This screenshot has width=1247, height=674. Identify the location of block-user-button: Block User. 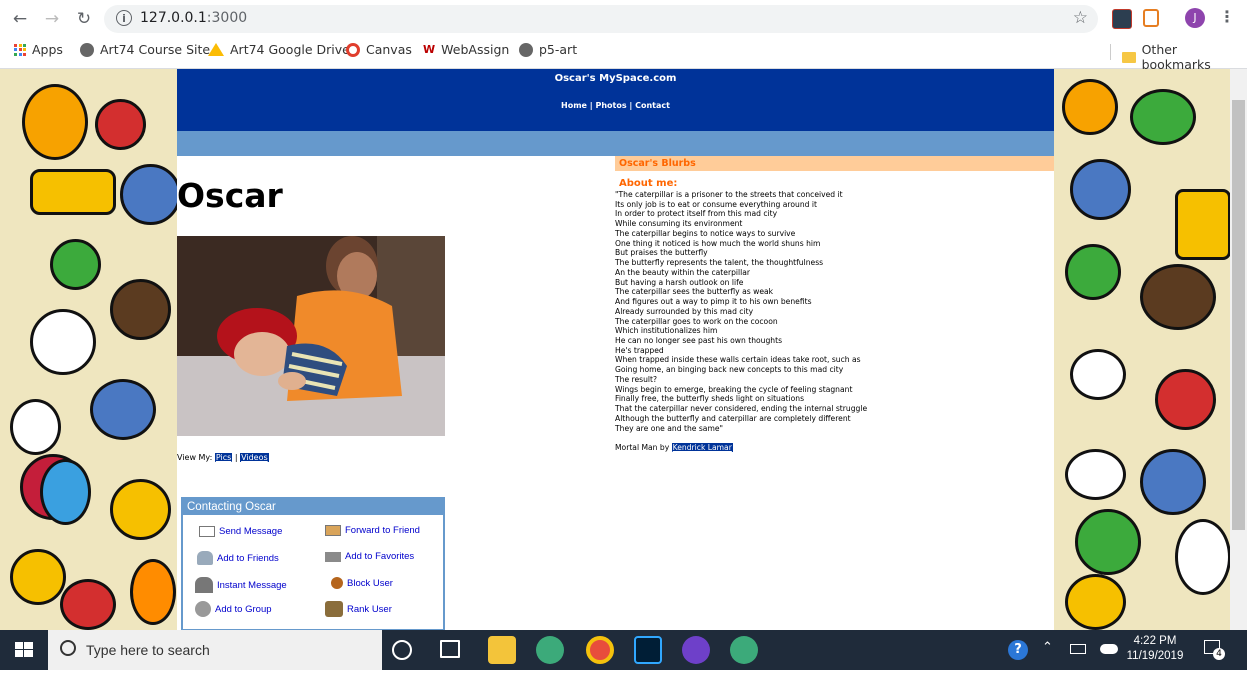
(362, 583).